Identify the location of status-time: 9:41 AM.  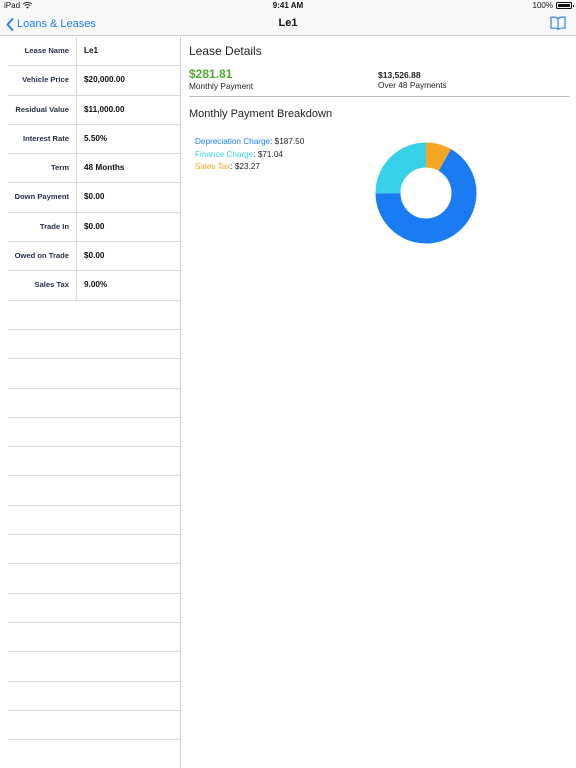
(288, 5).